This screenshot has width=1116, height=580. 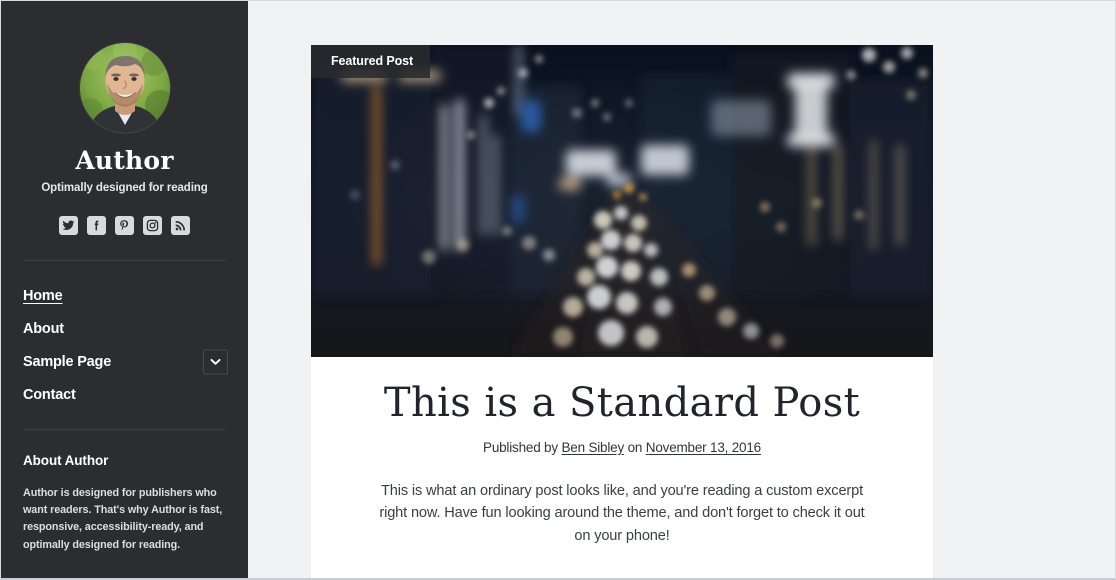 I want to click on post-author-link: Ben Sibley, so click(x=592, y=447).